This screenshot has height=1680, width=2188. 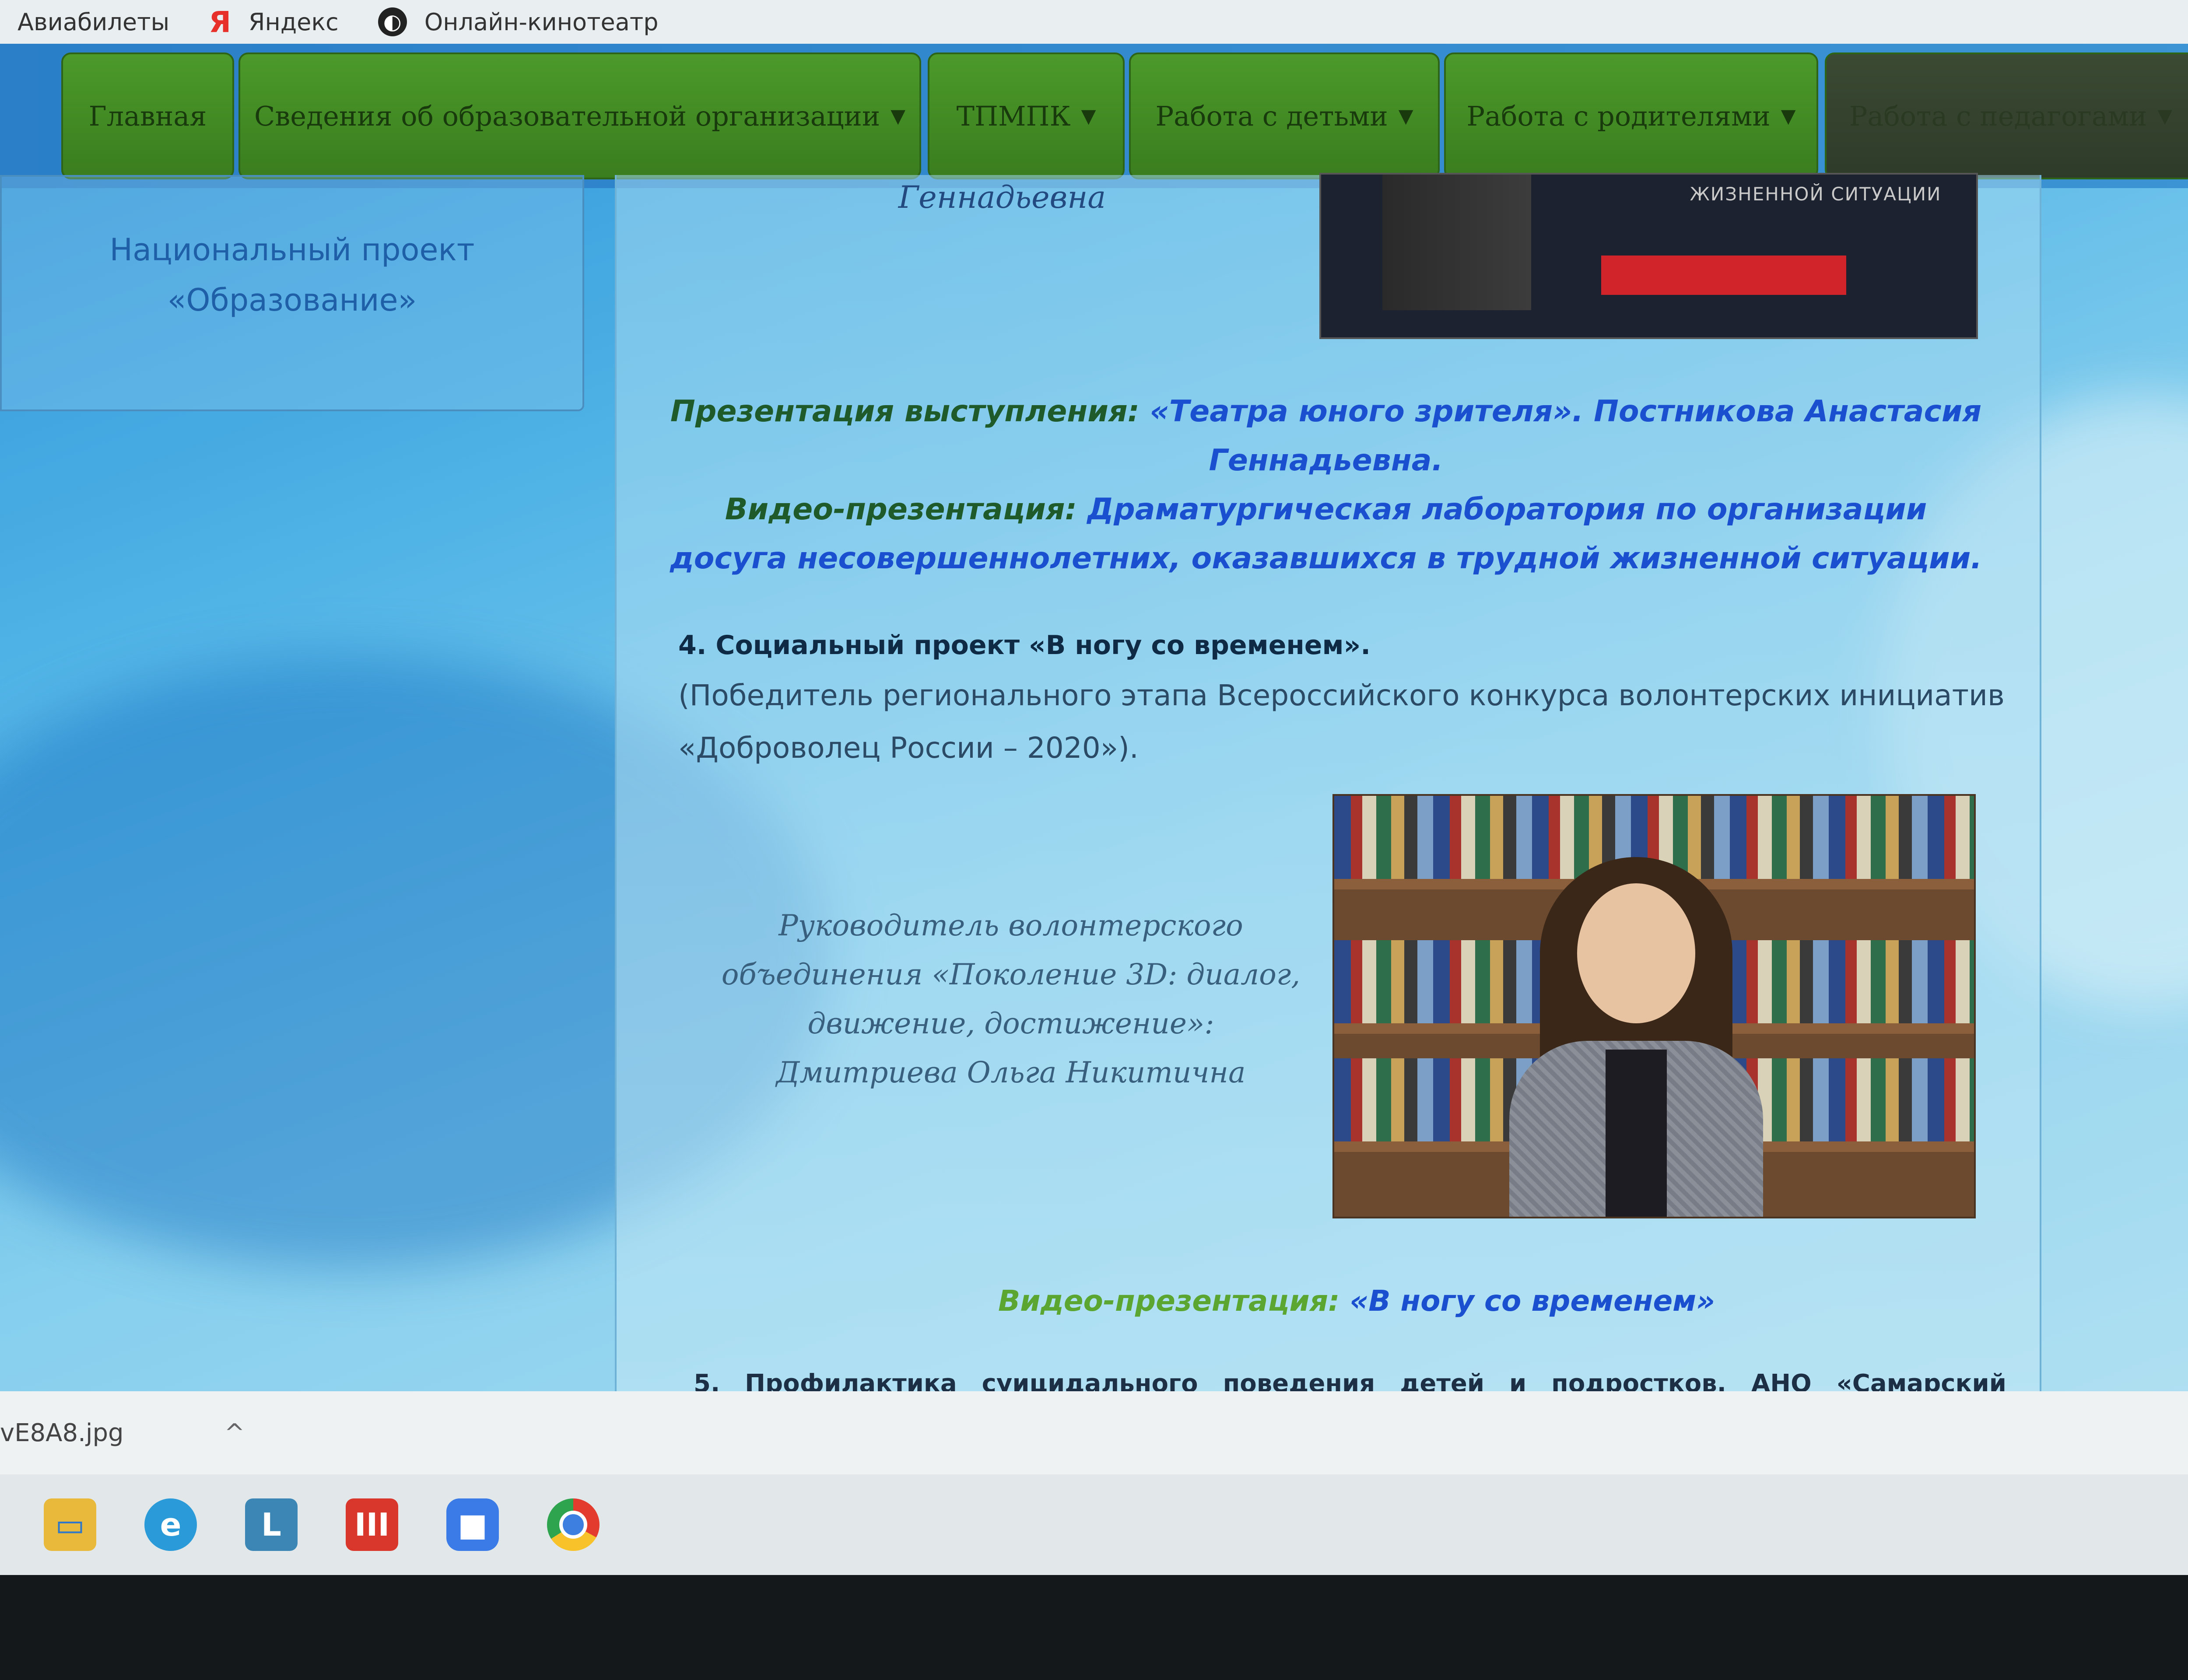 What do you see at coordinates (170, 1524) in the screenshot?
I see `edge-icon: e` at bounding box center [170, 1524].